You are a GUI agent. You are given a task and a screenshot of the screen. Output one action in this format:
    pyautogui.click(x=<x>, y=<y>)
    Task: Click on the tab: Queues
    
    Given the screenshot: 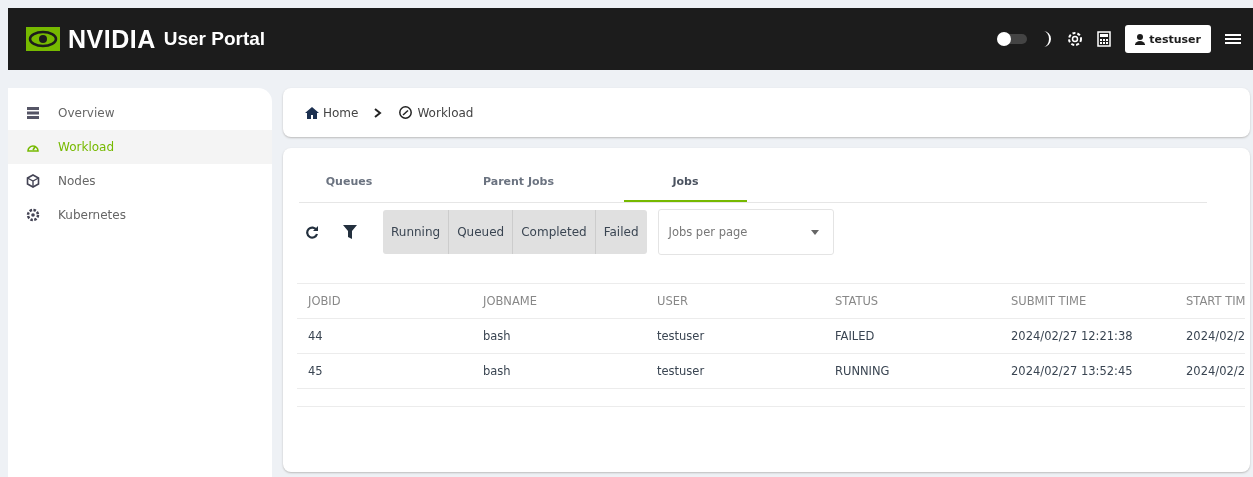 What is the action you would take?
    pyautogui.click(x=349, y=182)
    